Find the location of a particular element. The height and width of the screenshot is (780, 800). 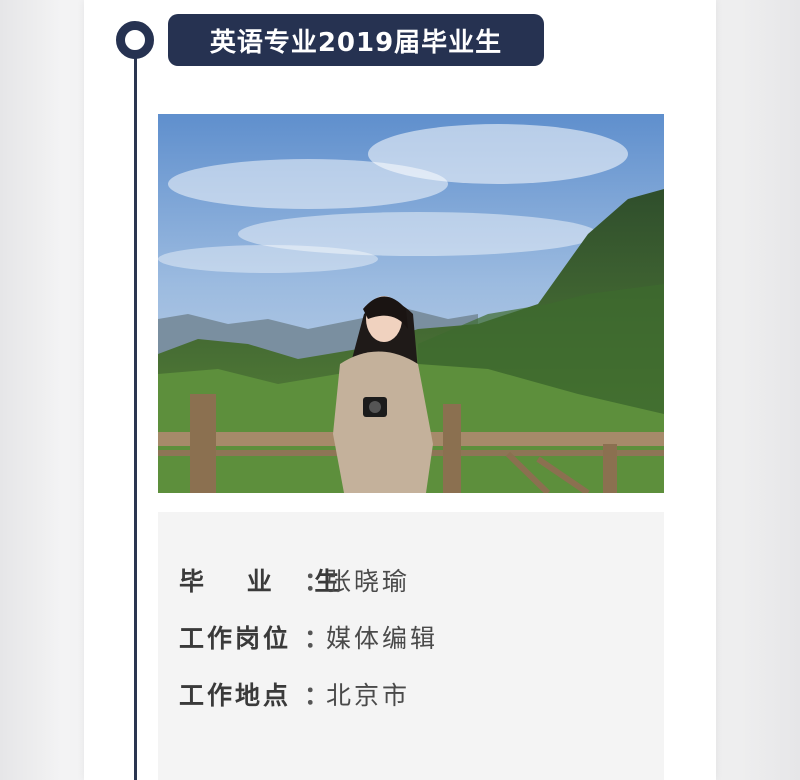

info-row-location: 工作地点 ： 北京市 is located at coordinates (294, 694).